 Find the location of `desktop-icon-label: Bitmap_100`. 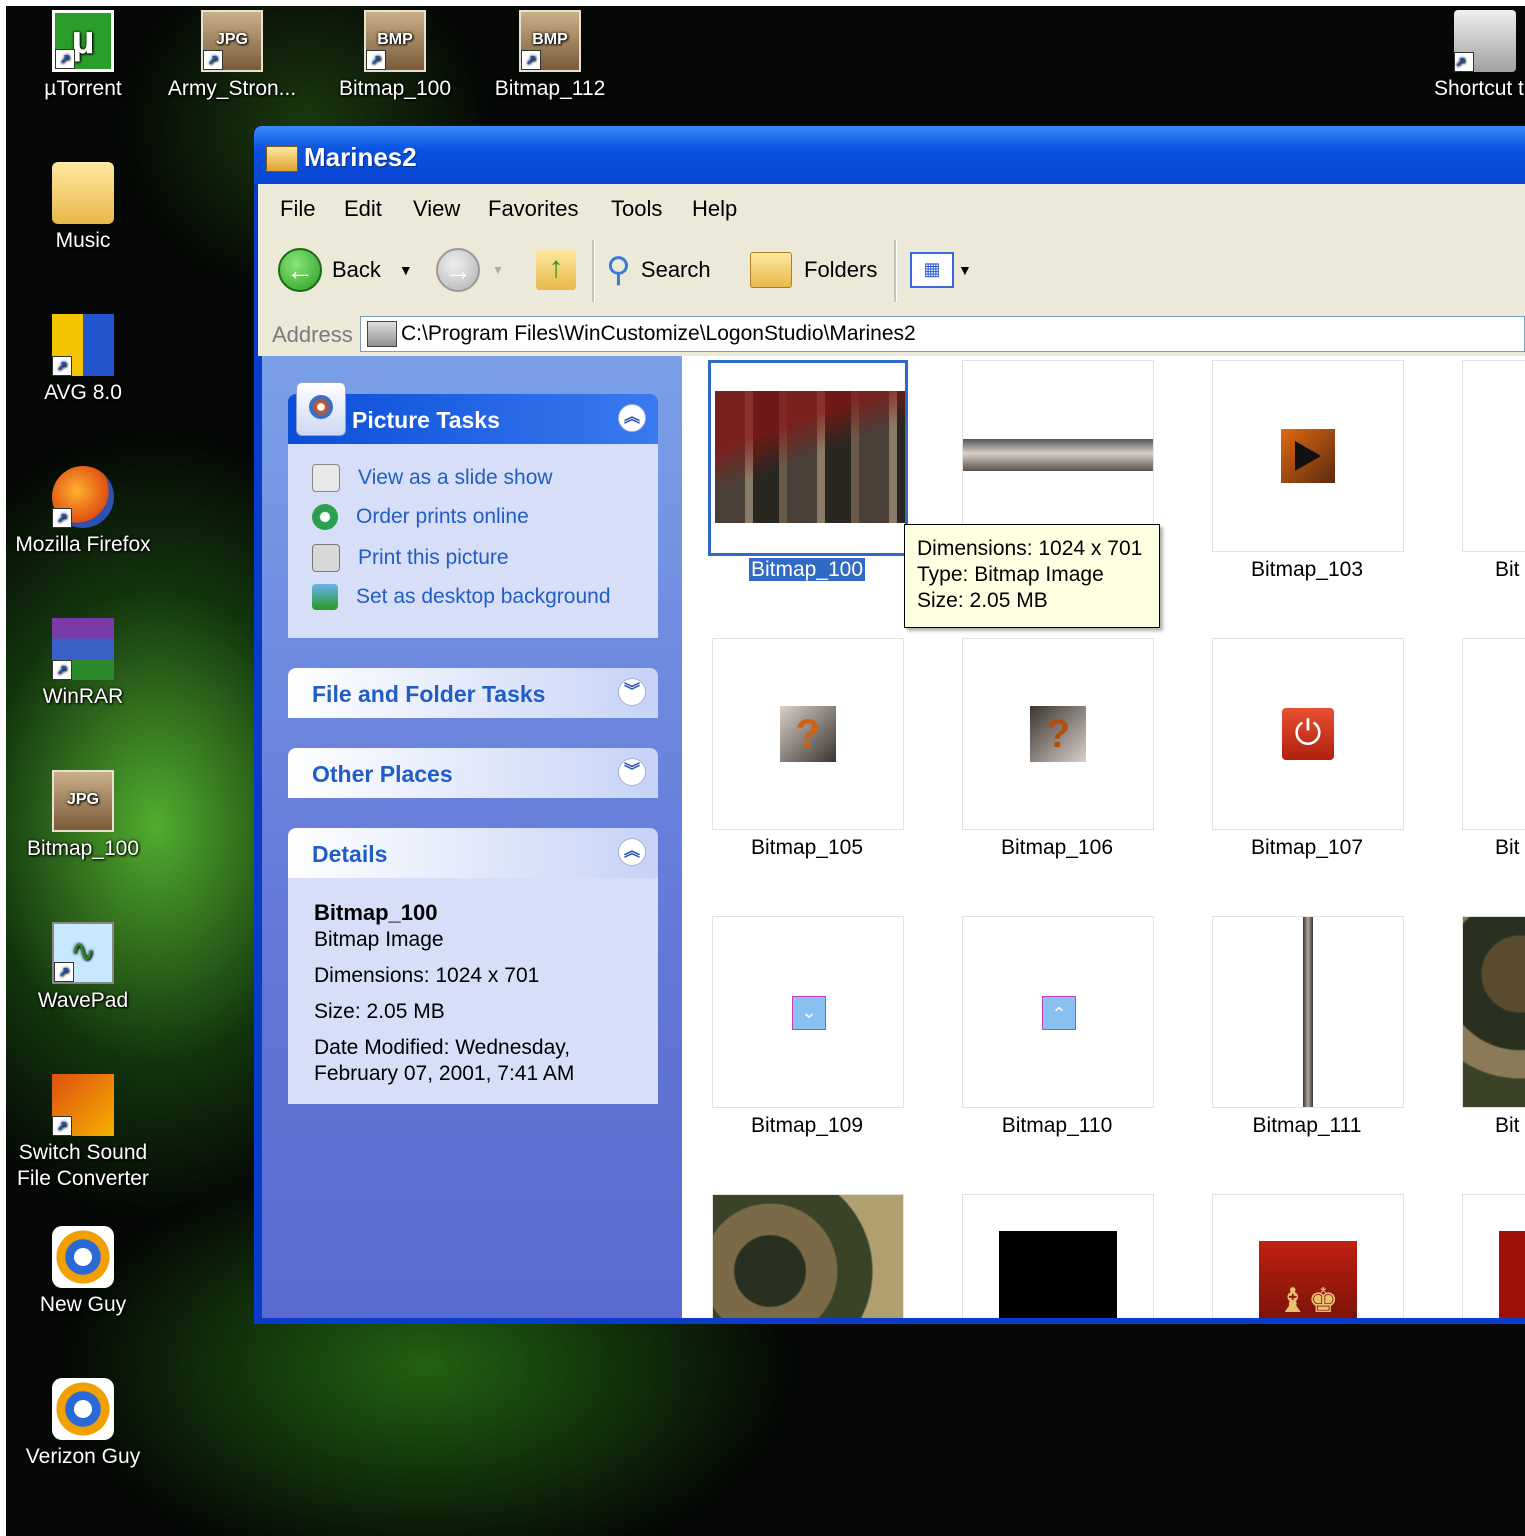

desktop-icon-label: Bitmap_100 is located at coordinates (395, 88).